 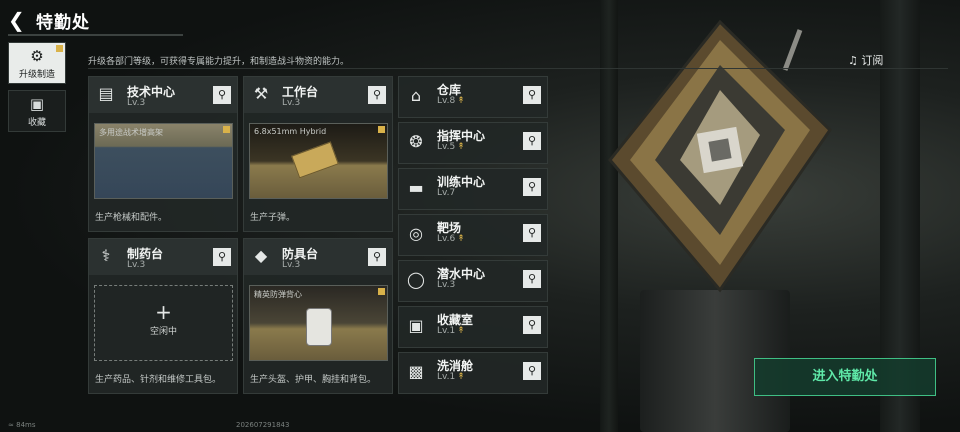 I want to click on card-description: 生产药品、针剂和维修工具包。, so click(x=158, y=380).